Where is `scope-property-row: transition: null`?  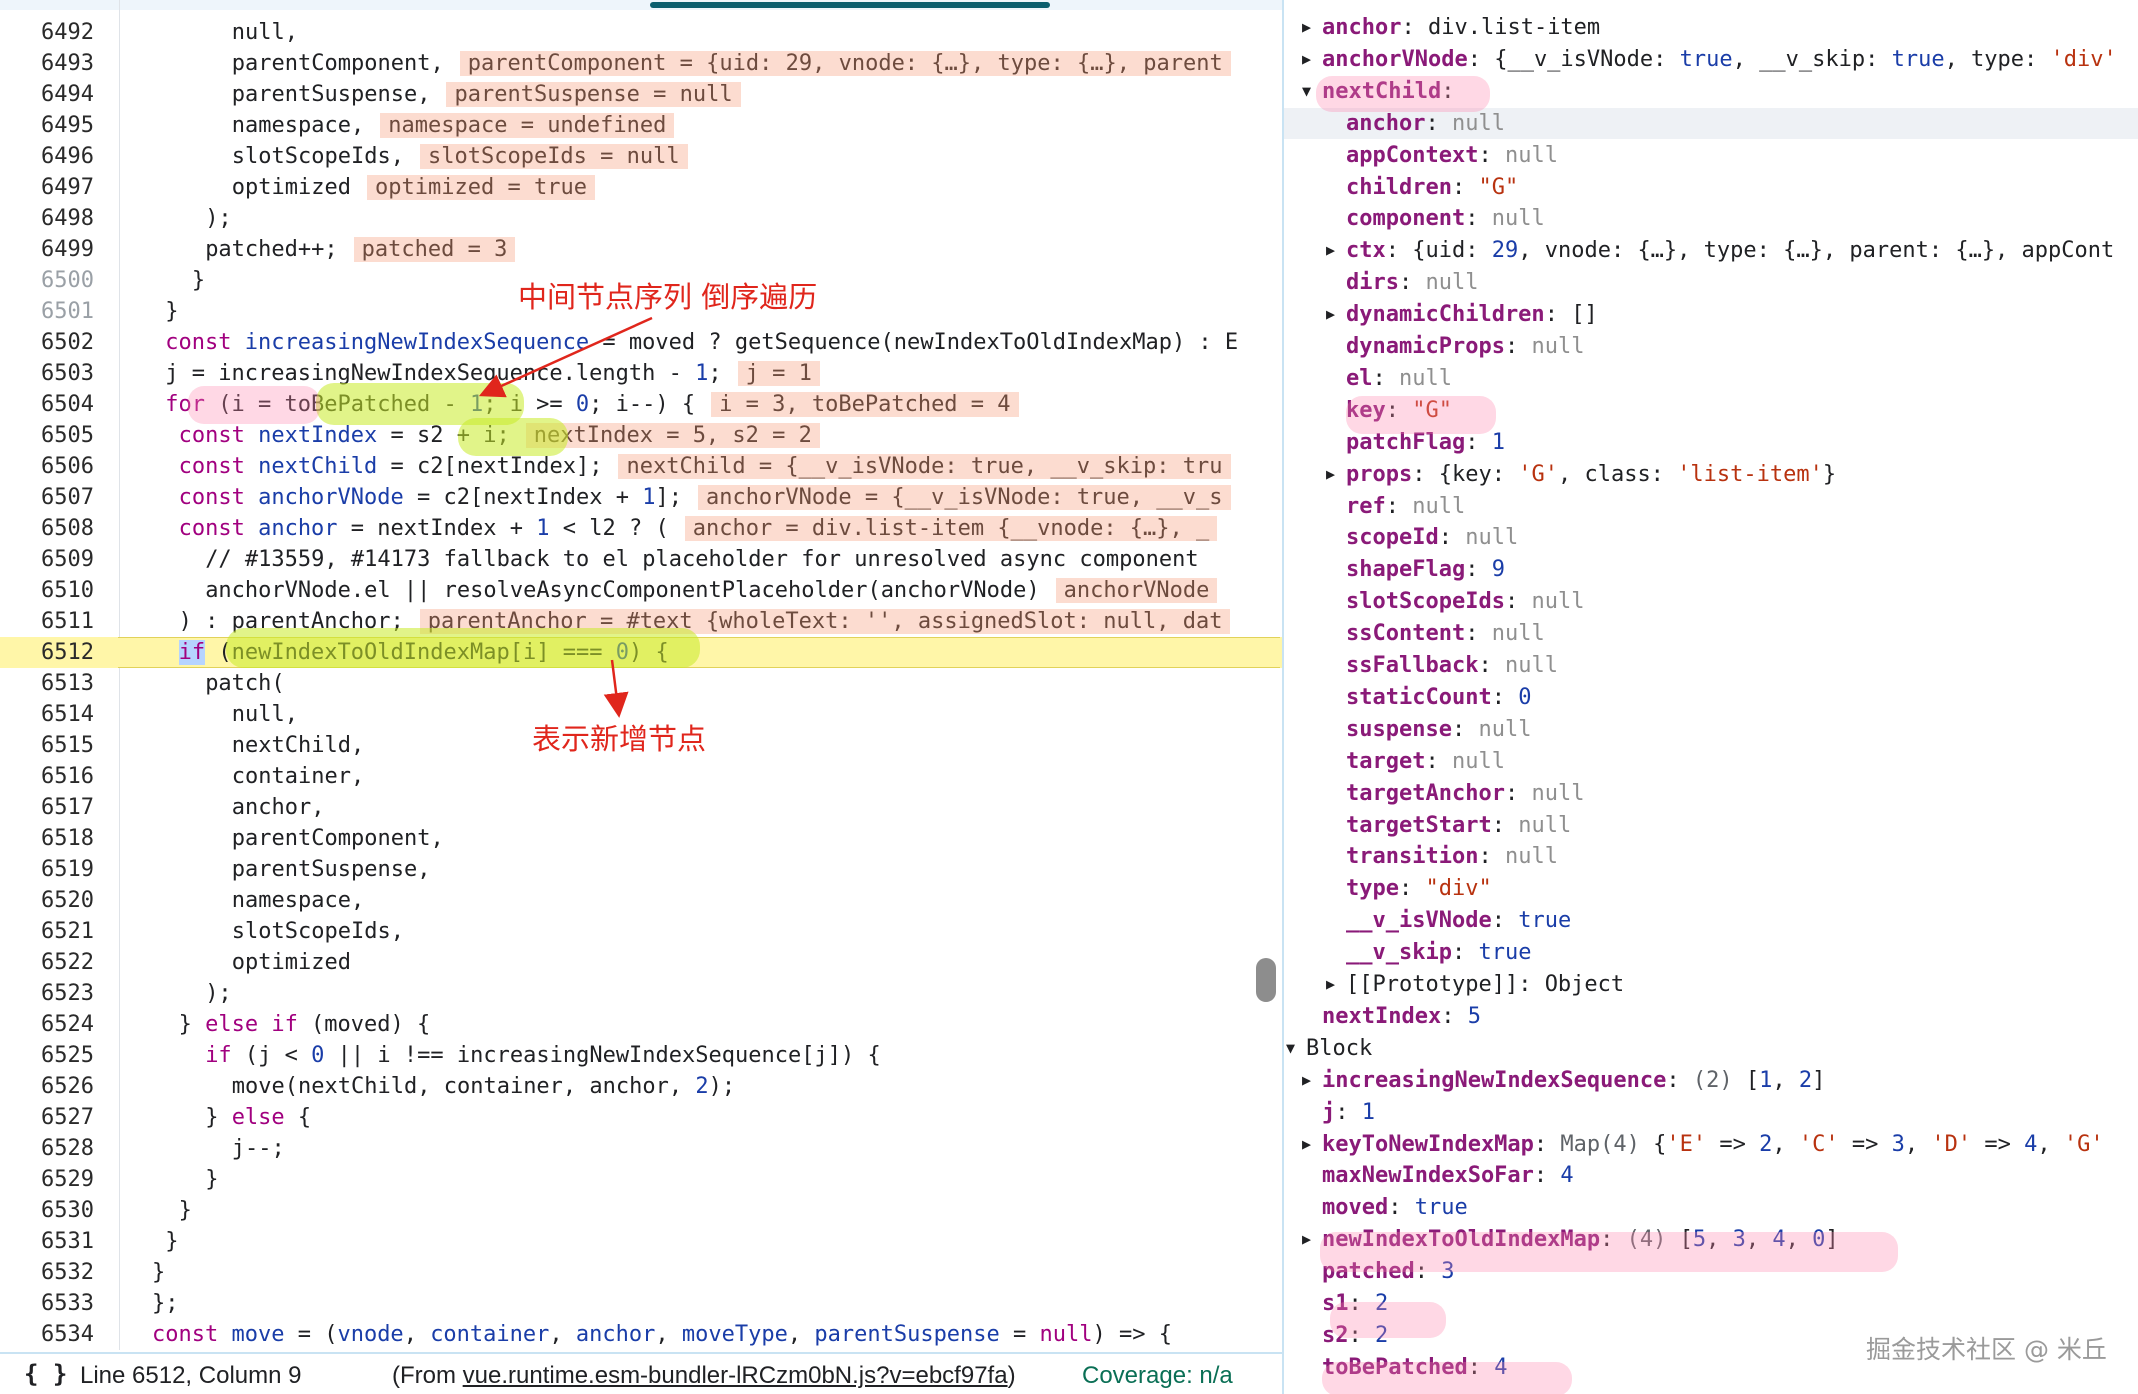 scope-property-row: transition: null is located at coordinates (1711, 856).